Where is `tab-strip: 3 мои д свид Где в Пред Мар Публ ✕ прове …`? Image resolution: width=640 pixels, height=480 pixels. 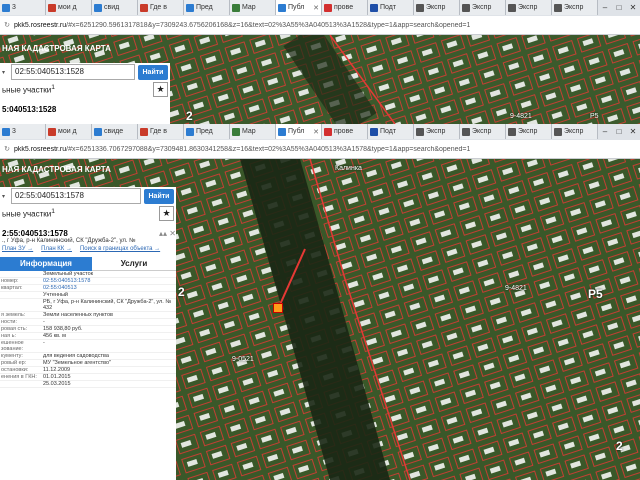 tab-strip: 3 мои д свид Где в Пред Мар Публ ✕ прове … is located at coordinates (320, 8).